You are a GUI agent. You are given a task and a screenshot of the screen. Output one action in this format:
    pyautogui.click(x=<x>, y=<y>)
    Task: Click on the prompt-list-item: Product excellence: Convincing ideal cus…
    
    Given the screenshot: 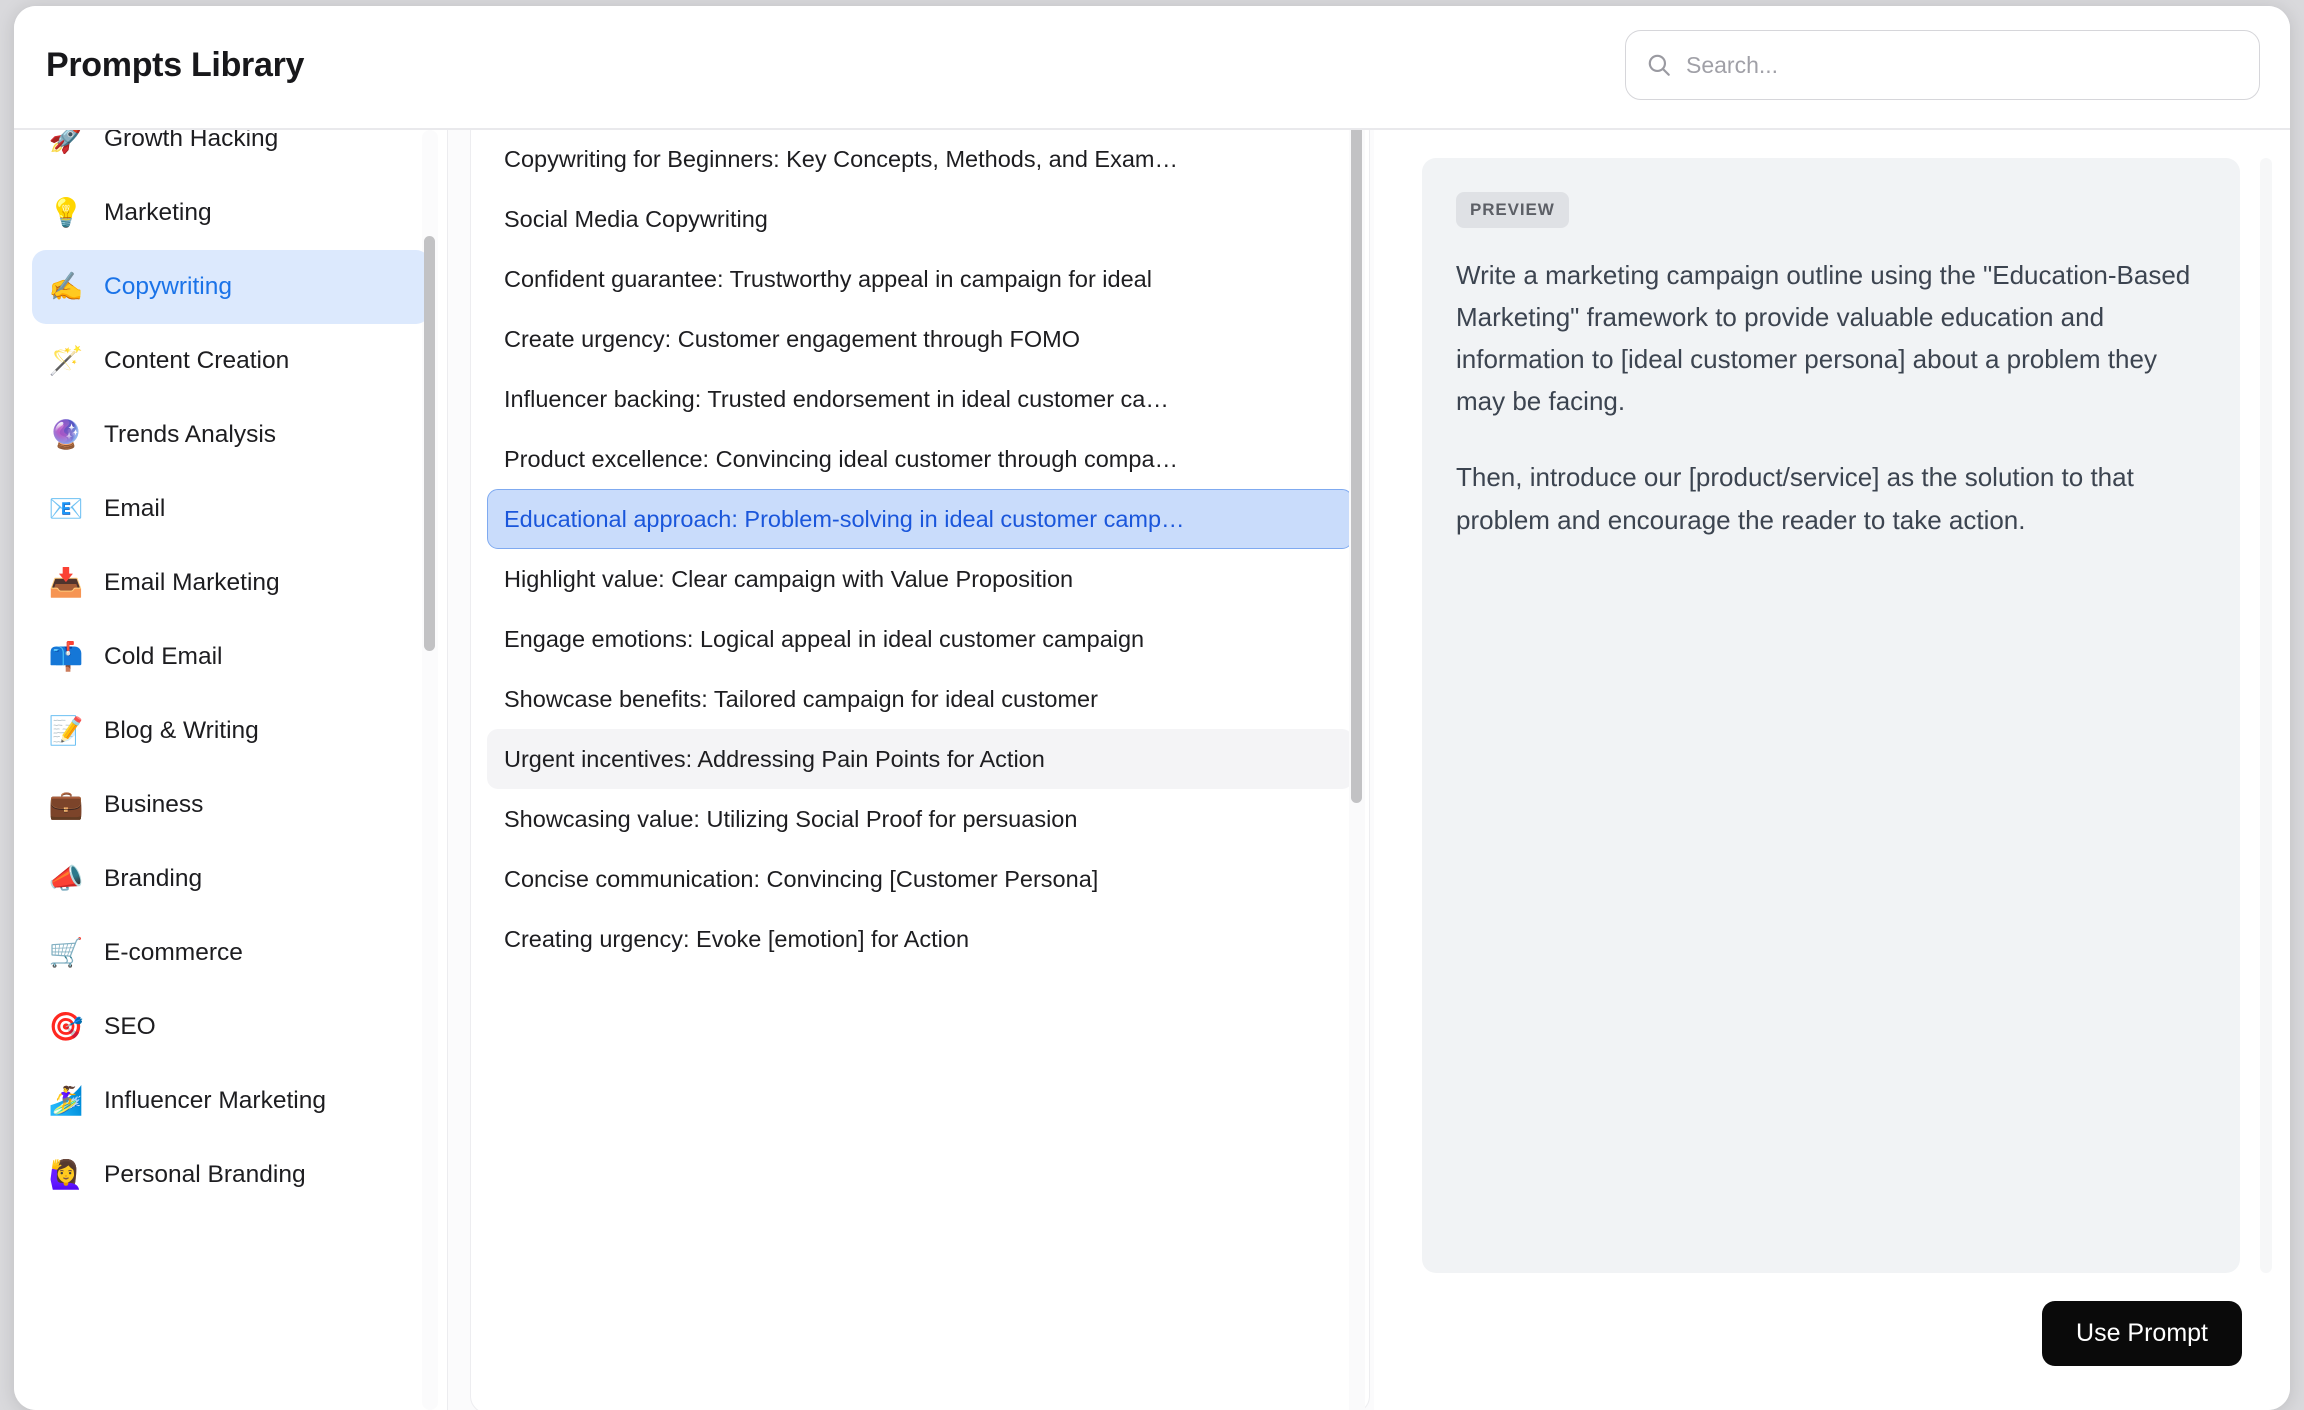 What is the action you would take?
    pyautogui.click(x=920, y=459)
    